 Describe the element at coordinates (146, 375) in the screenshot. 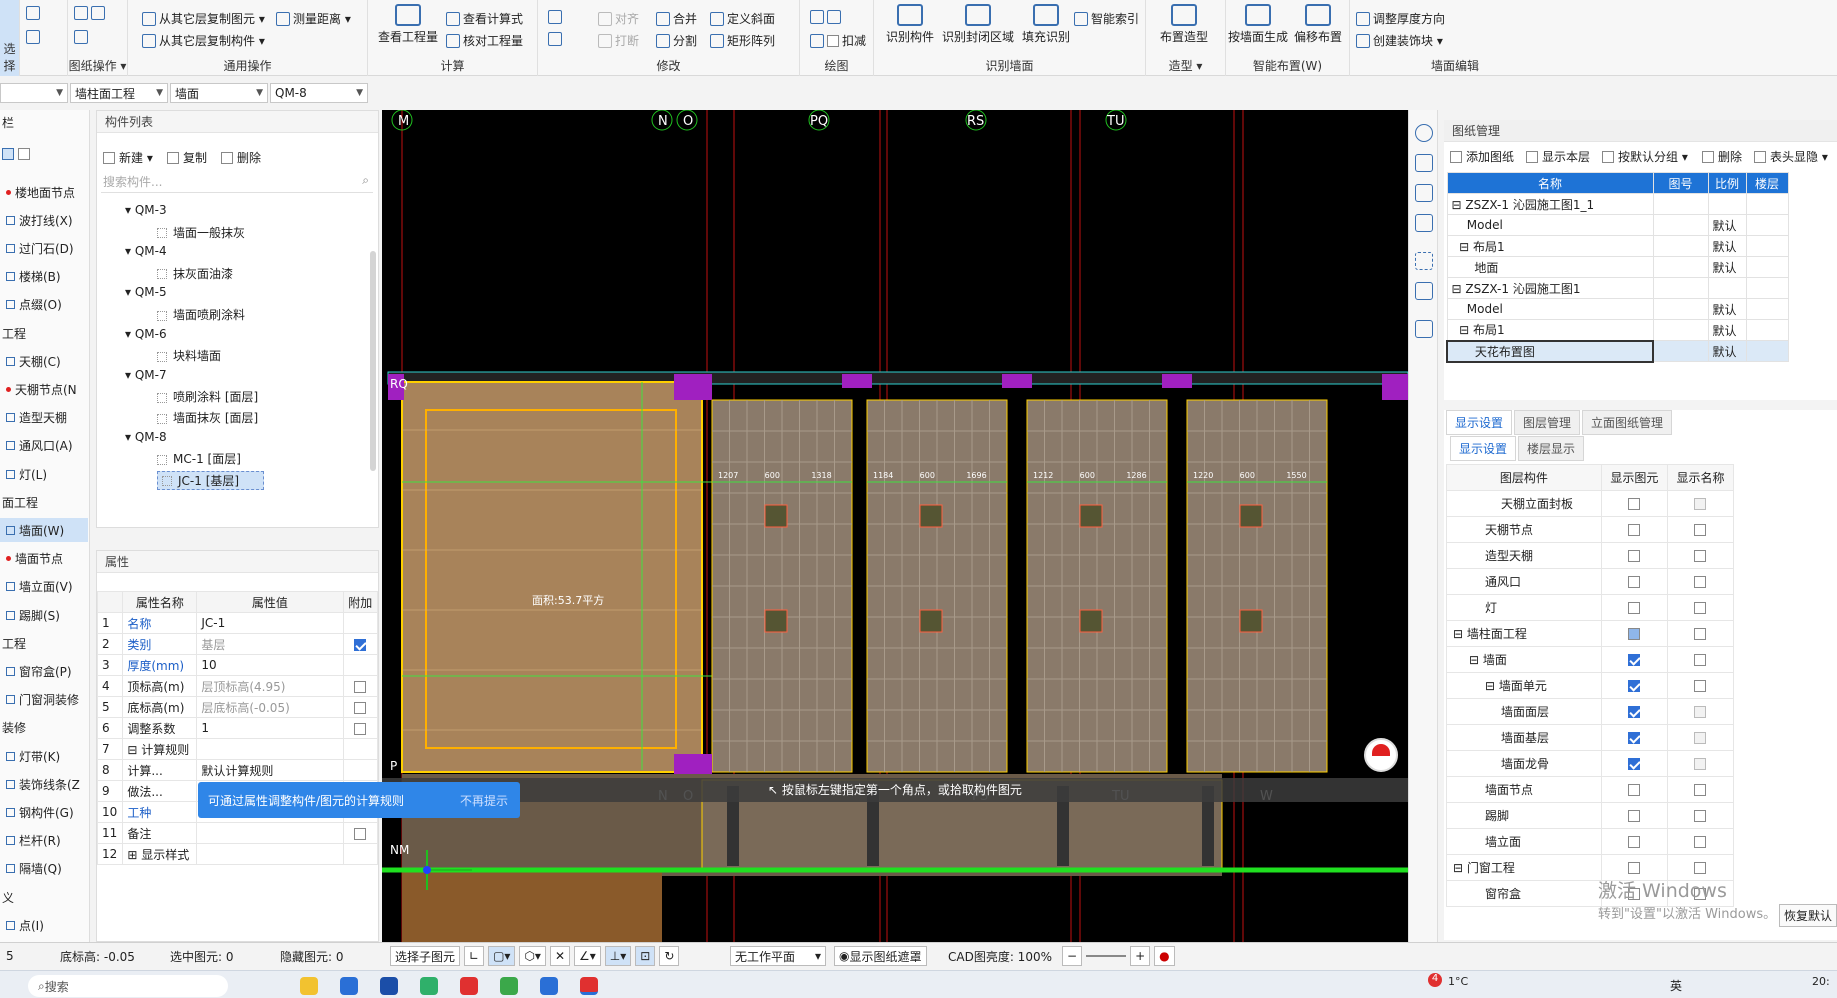

I see `tree-group: ▾ QM-7` at that location.